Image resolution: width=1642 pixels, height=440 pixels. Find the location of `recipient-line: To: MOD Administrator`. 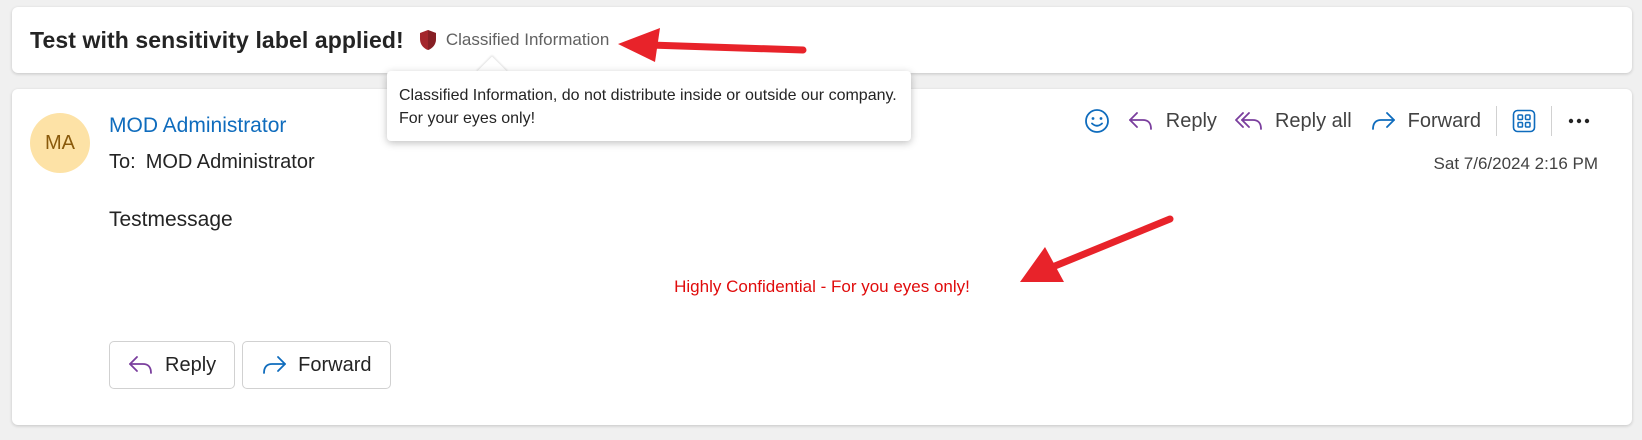

recipient-line: To: MOD Administrator is located at coordinates (212, 162).